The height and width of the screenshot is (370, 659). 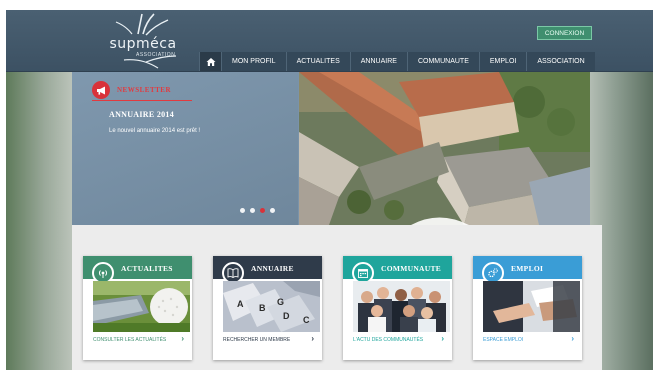 What do you see at coordinates (253, 62) in the screenshot?
I see `nav-item-mon-profil: MON PROFIL` at bounding box center [253, 62].